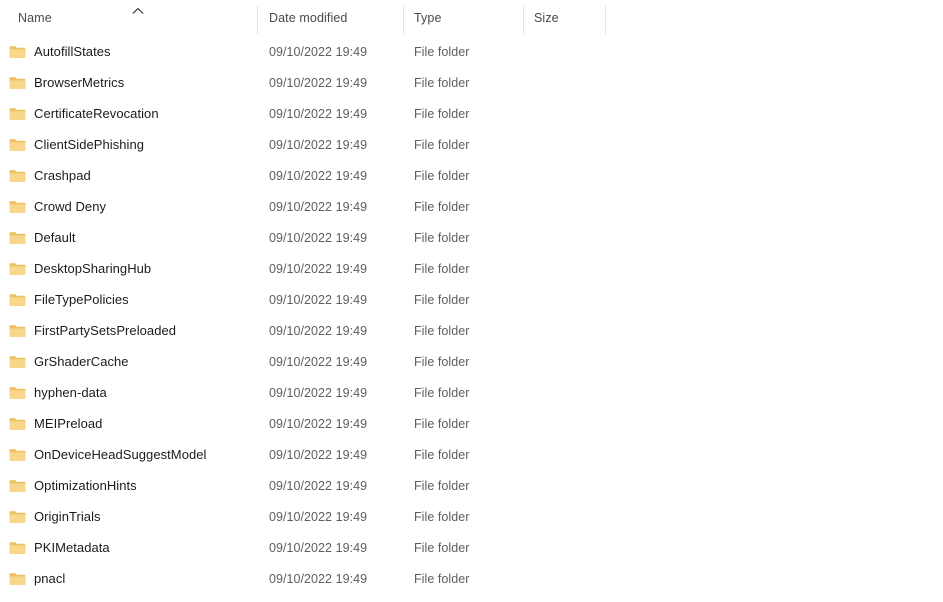 This screenshot has width=943, height=602. I want to click on cell-name: ClientSidePhishing, so click(128, 144).